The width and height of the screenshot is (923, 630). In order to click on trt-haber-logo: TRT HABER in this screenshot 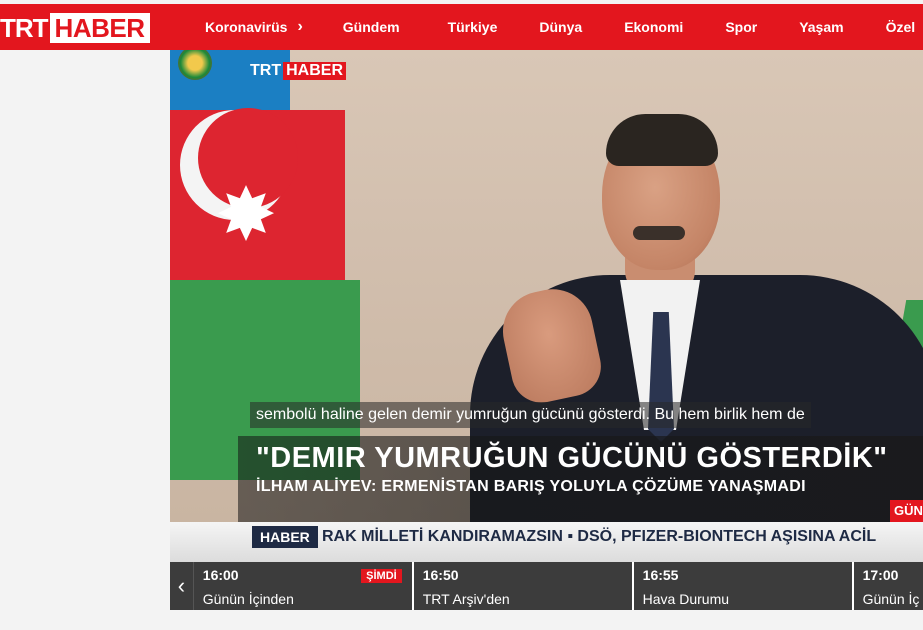, I will do `click(75, 28)`.